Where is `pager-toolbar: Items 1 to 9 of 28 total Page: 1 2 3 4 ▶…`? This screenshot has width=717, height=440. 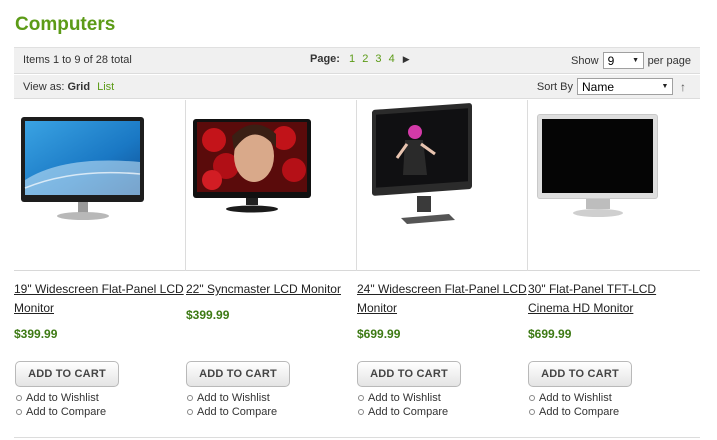
pager-toolbar: Items 1 to 9 of 28 total Page: 1 2 3 4 ▶… is located at coordinates (357, 60).